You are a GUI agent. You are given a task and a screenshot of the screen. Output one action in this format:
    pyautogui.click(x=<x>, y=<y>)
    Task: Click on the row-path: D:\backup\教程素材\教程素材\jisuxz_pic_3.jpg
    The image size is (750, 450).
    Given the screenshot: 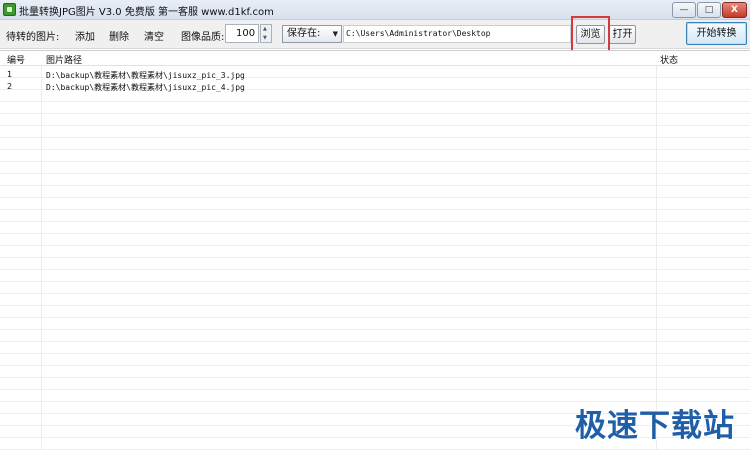 What is the action you would take?
    pyautogui.click(x=145, y=75)
    